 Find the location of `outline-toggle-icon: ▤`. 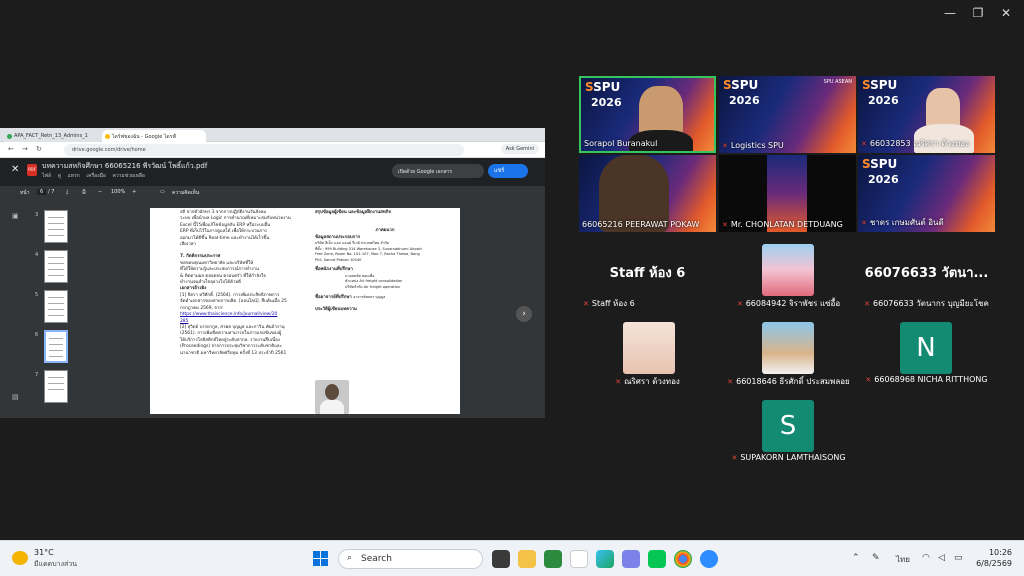

outline-toggle-icon: ▤ is located at coordinates (15, 397).